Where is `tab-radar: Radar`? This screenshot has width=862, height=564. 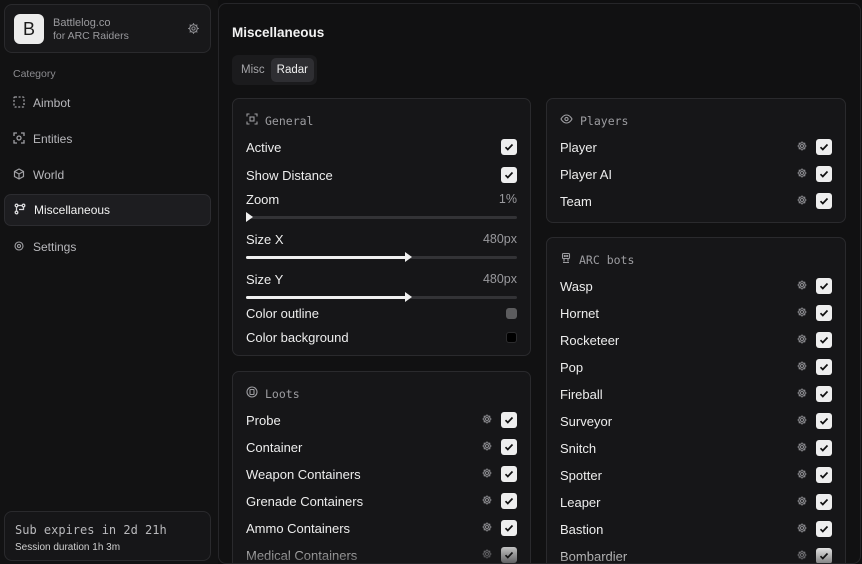 tab-radar: Radar is located at coordinates (292, 70).